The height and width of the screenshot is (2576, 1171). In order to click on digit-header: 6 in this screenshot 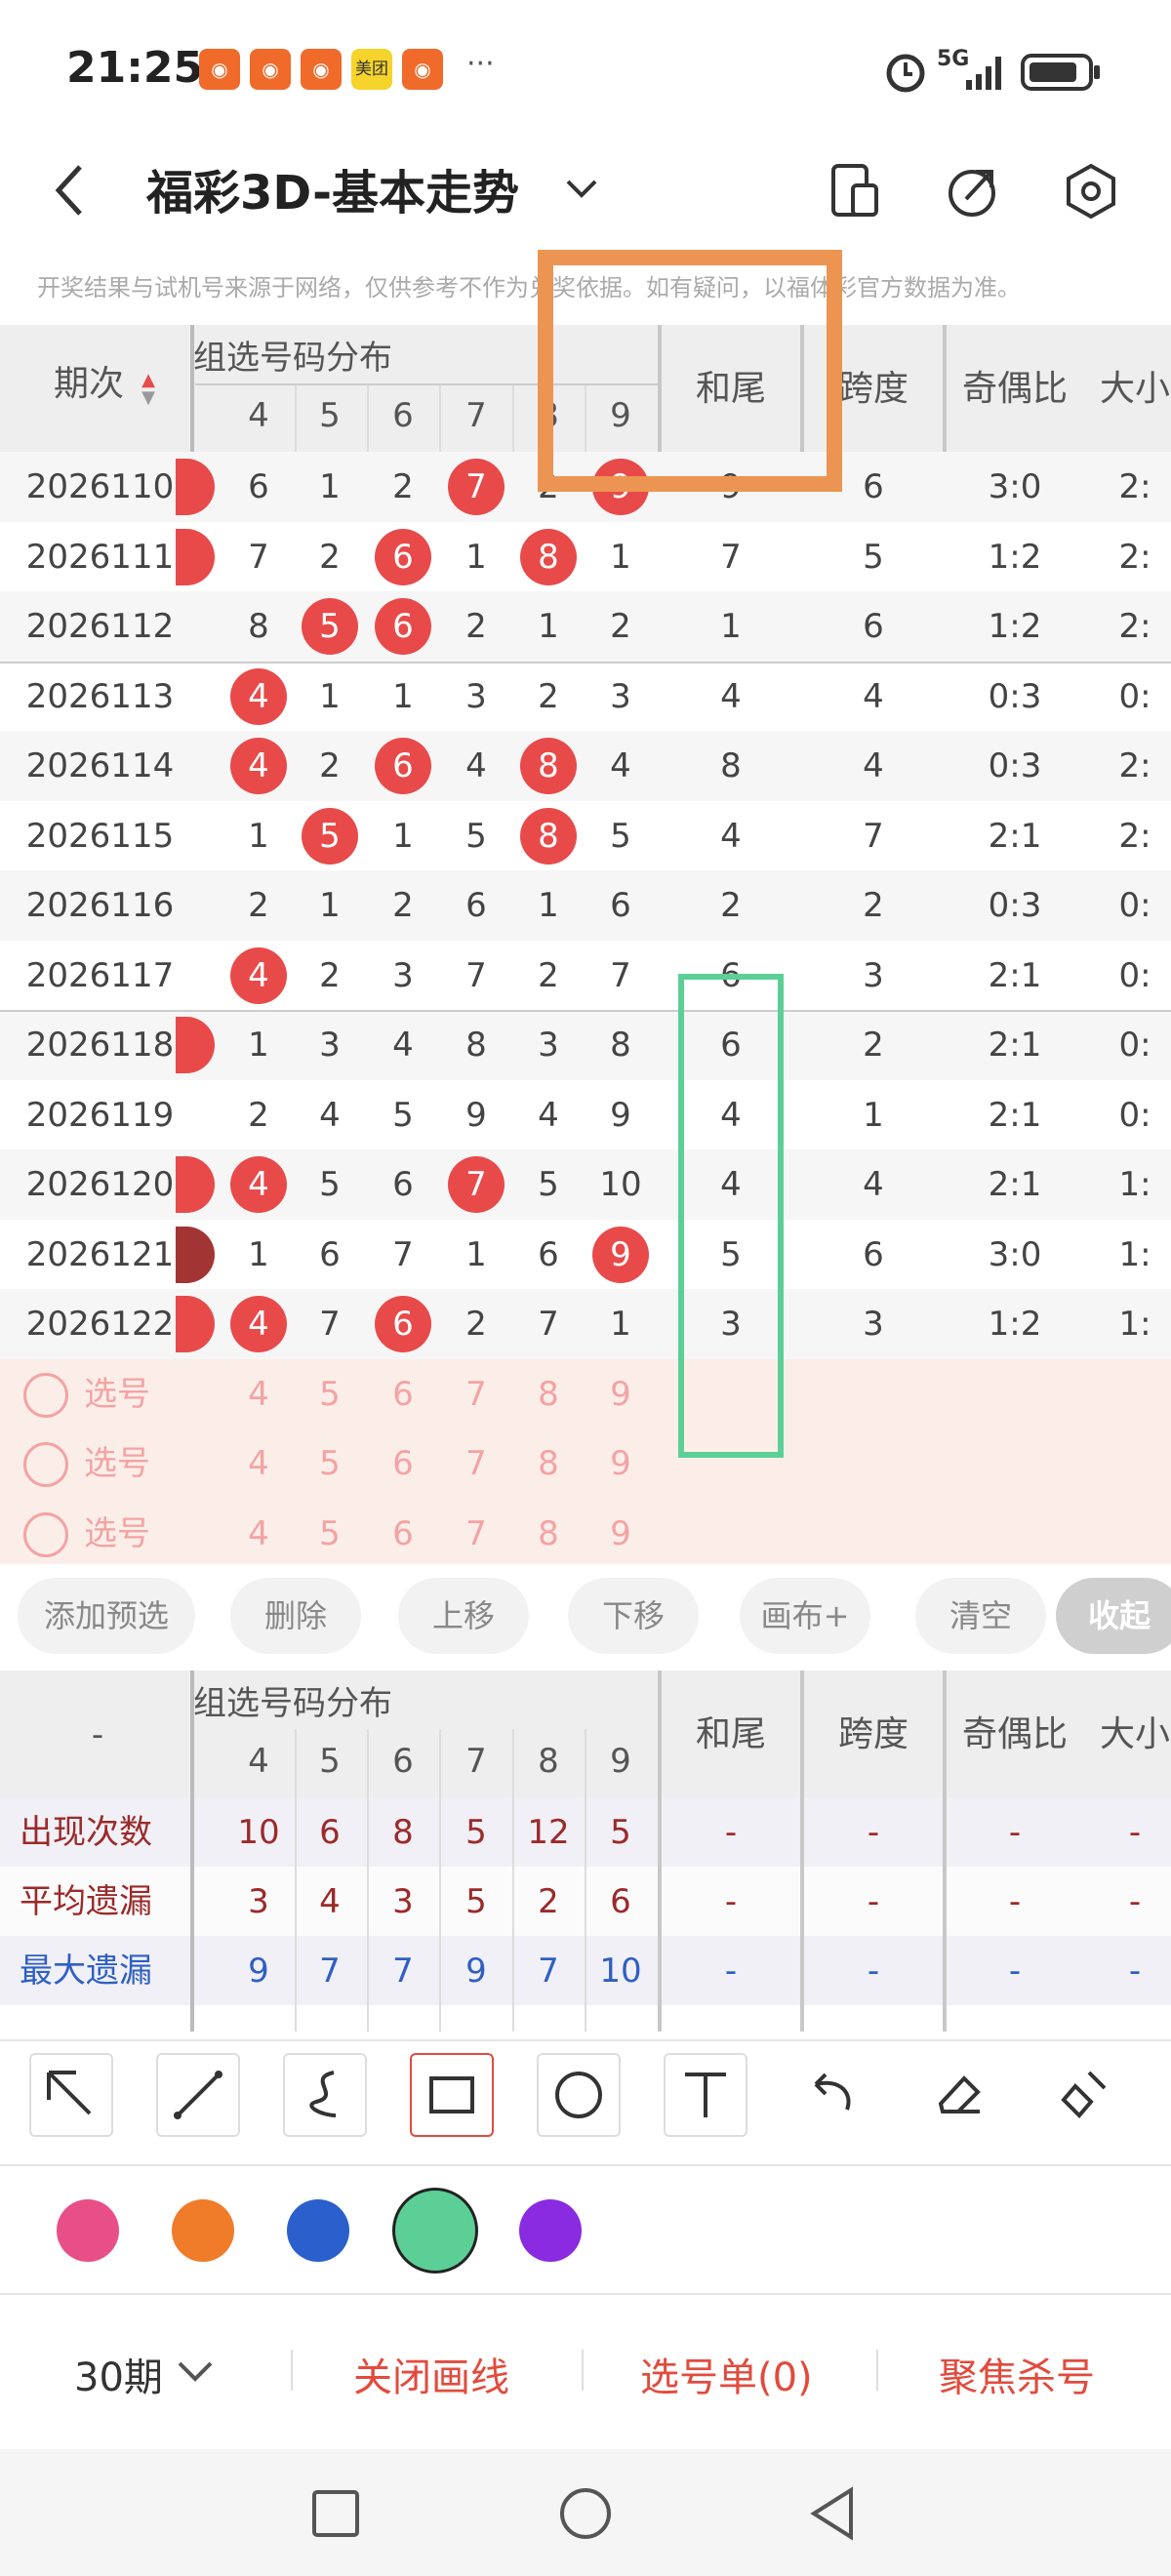, I will do `click(403, 1761)`.